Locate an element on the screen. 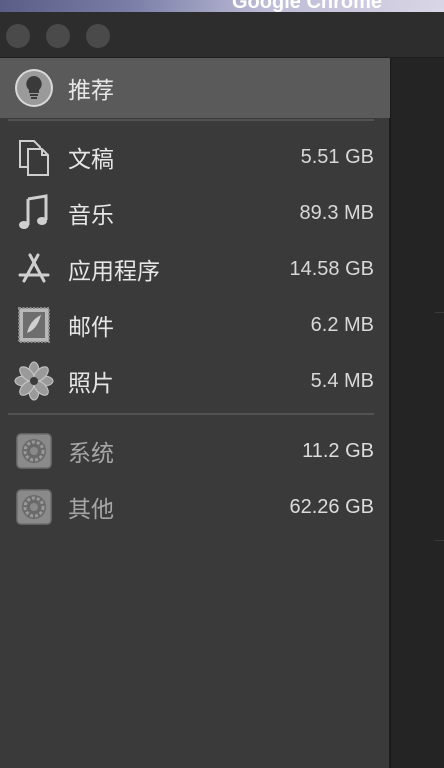 This screenshot has width=444, height=768. sidebar-item-label: 邮件 is located at coordinates (91, 328).